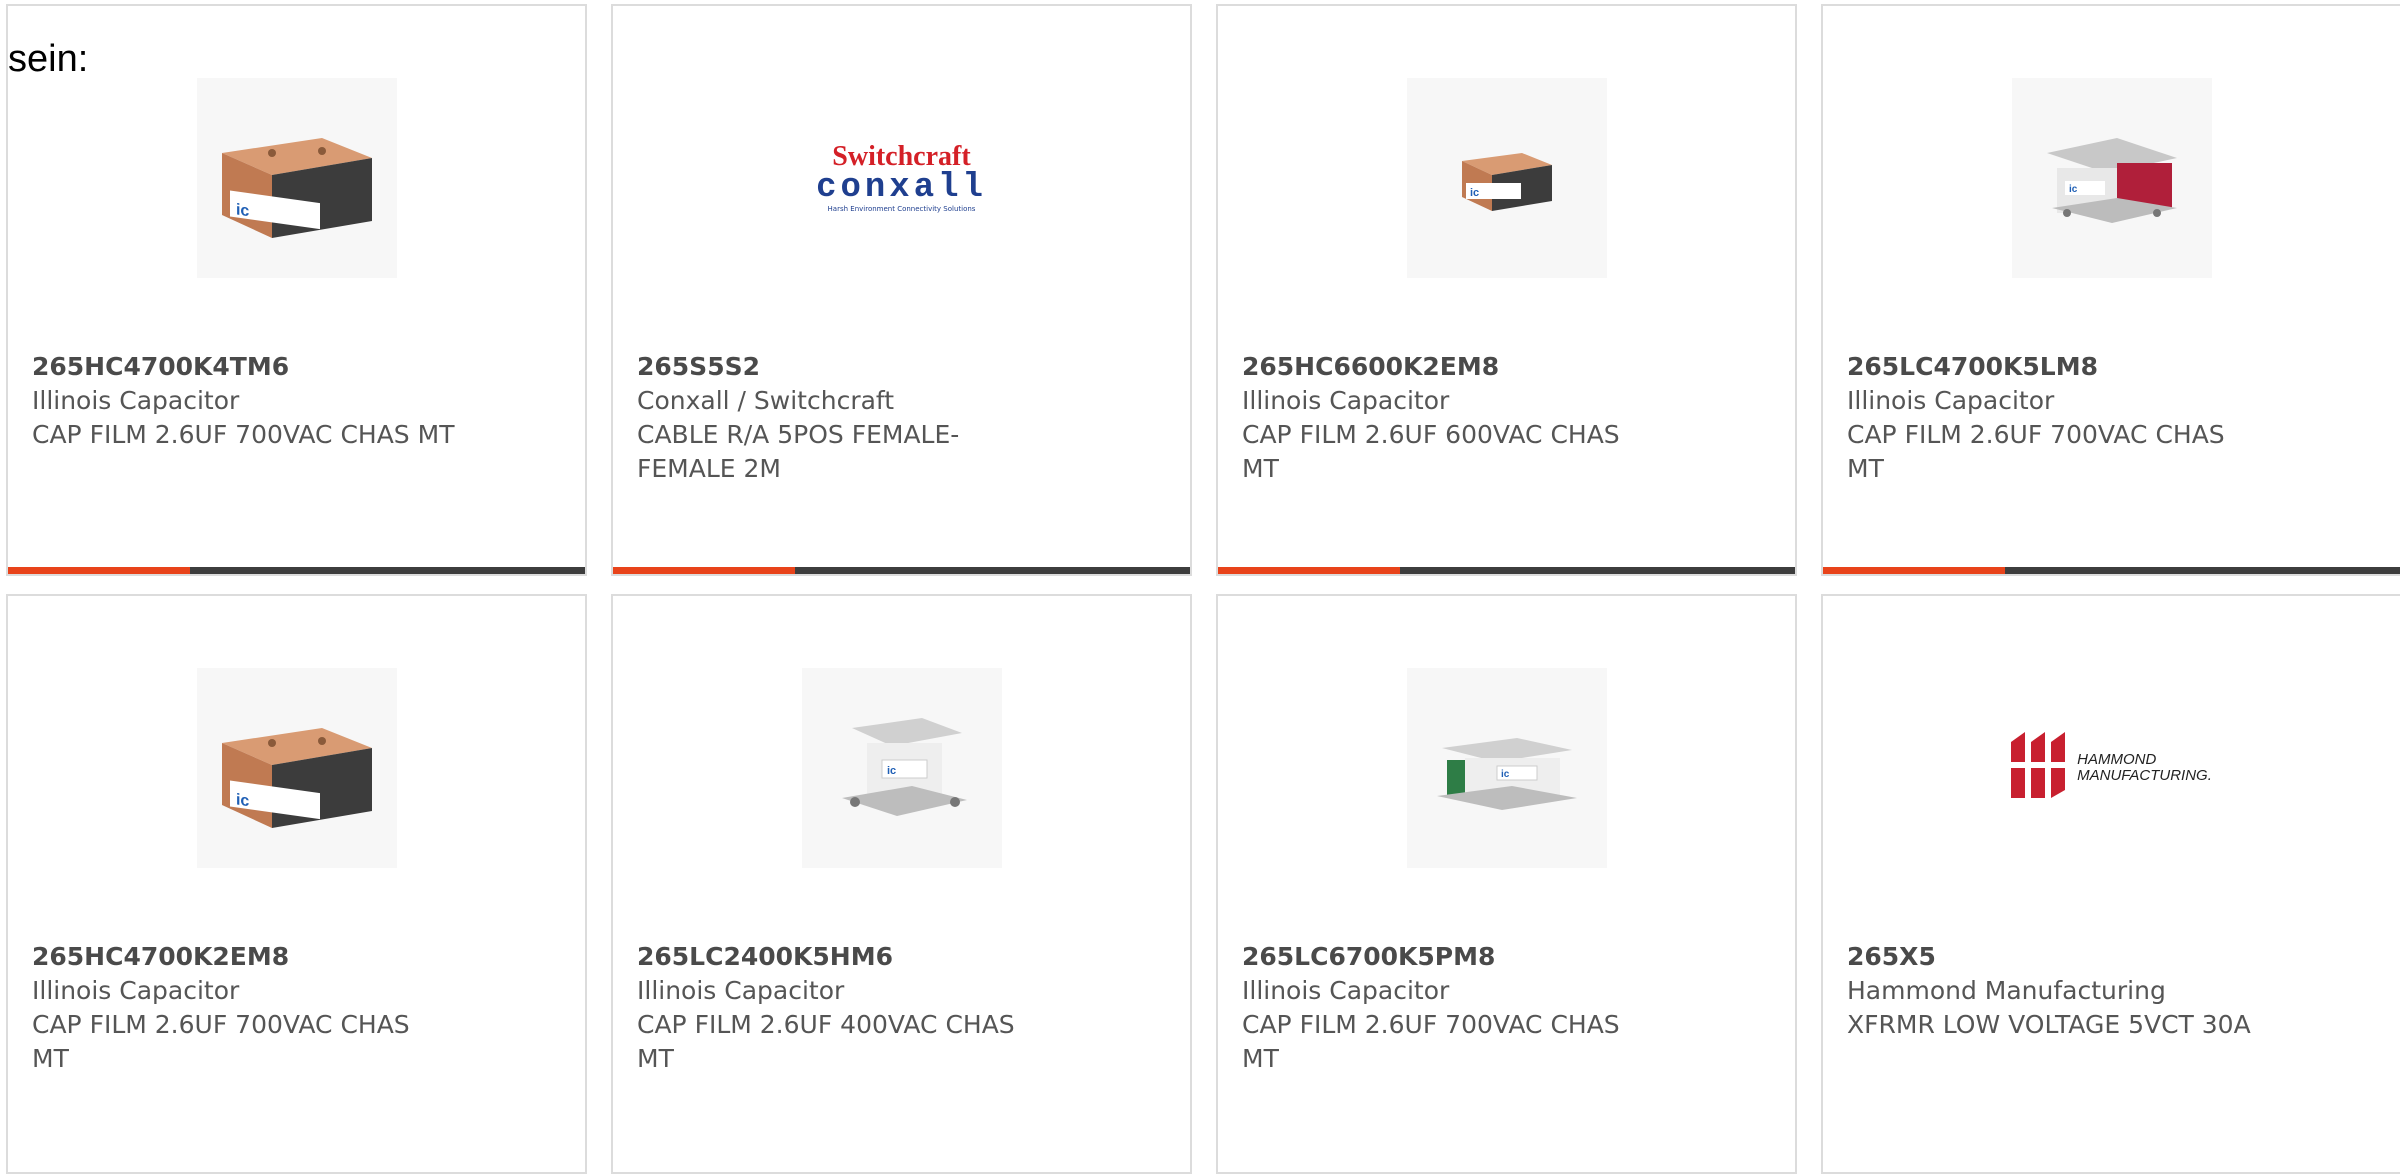  What do you see at coordinates (1467, 367) in the screenshot?
I see `part-number: 265HC6600K2EM8` at bounding box center [1467, 367].